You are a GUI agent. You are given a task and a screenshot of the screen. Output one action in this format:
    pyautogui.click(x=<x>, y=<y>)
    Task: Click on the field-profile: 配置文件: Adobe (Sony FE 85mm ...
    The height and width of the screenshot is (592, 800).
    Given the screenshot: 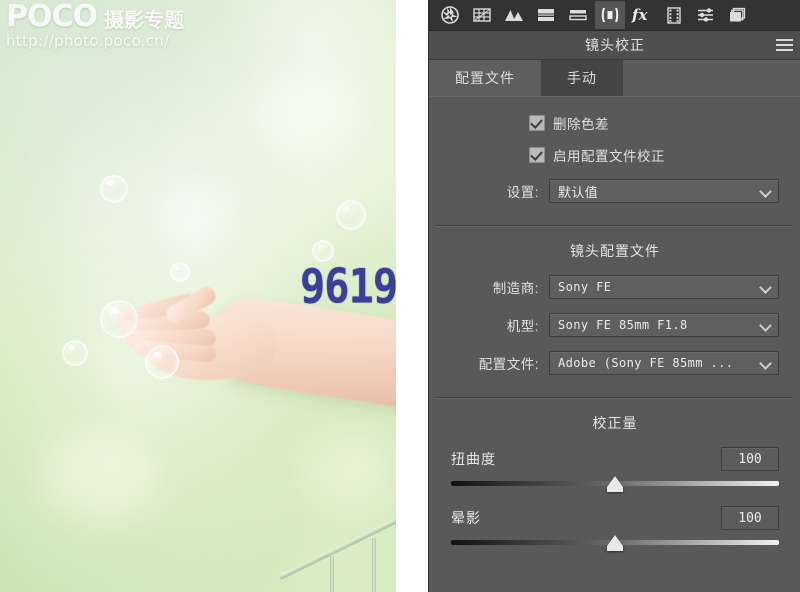 What is the action you would take?
    pyautogui.click(x=615, y=363)
    